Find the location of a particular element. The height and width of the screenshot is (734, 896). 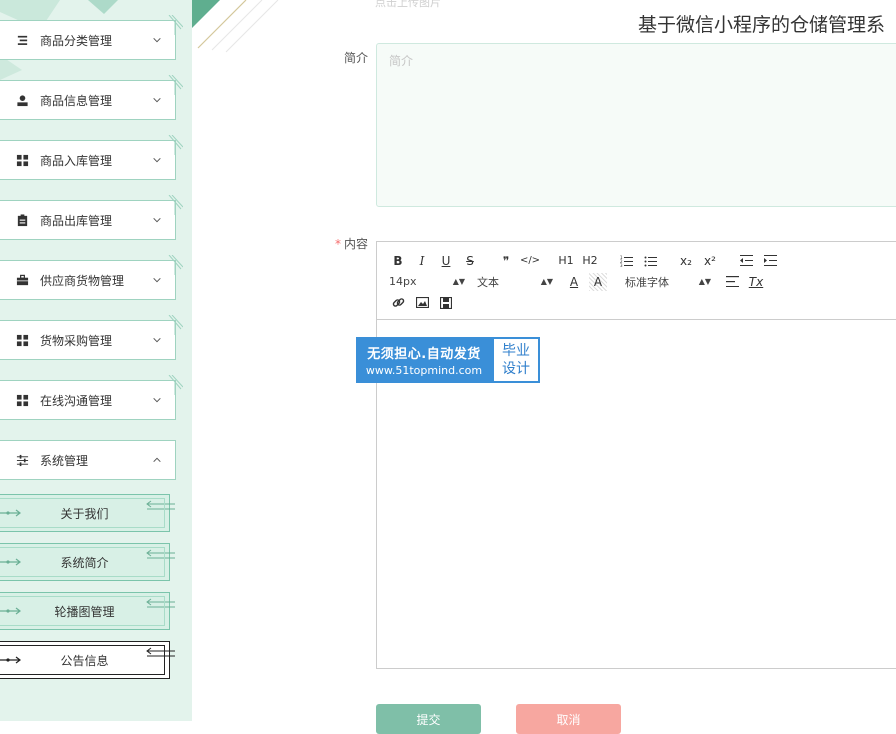

sidebar-item-label: 商品信息管理 is located at coordinates (76, 100).